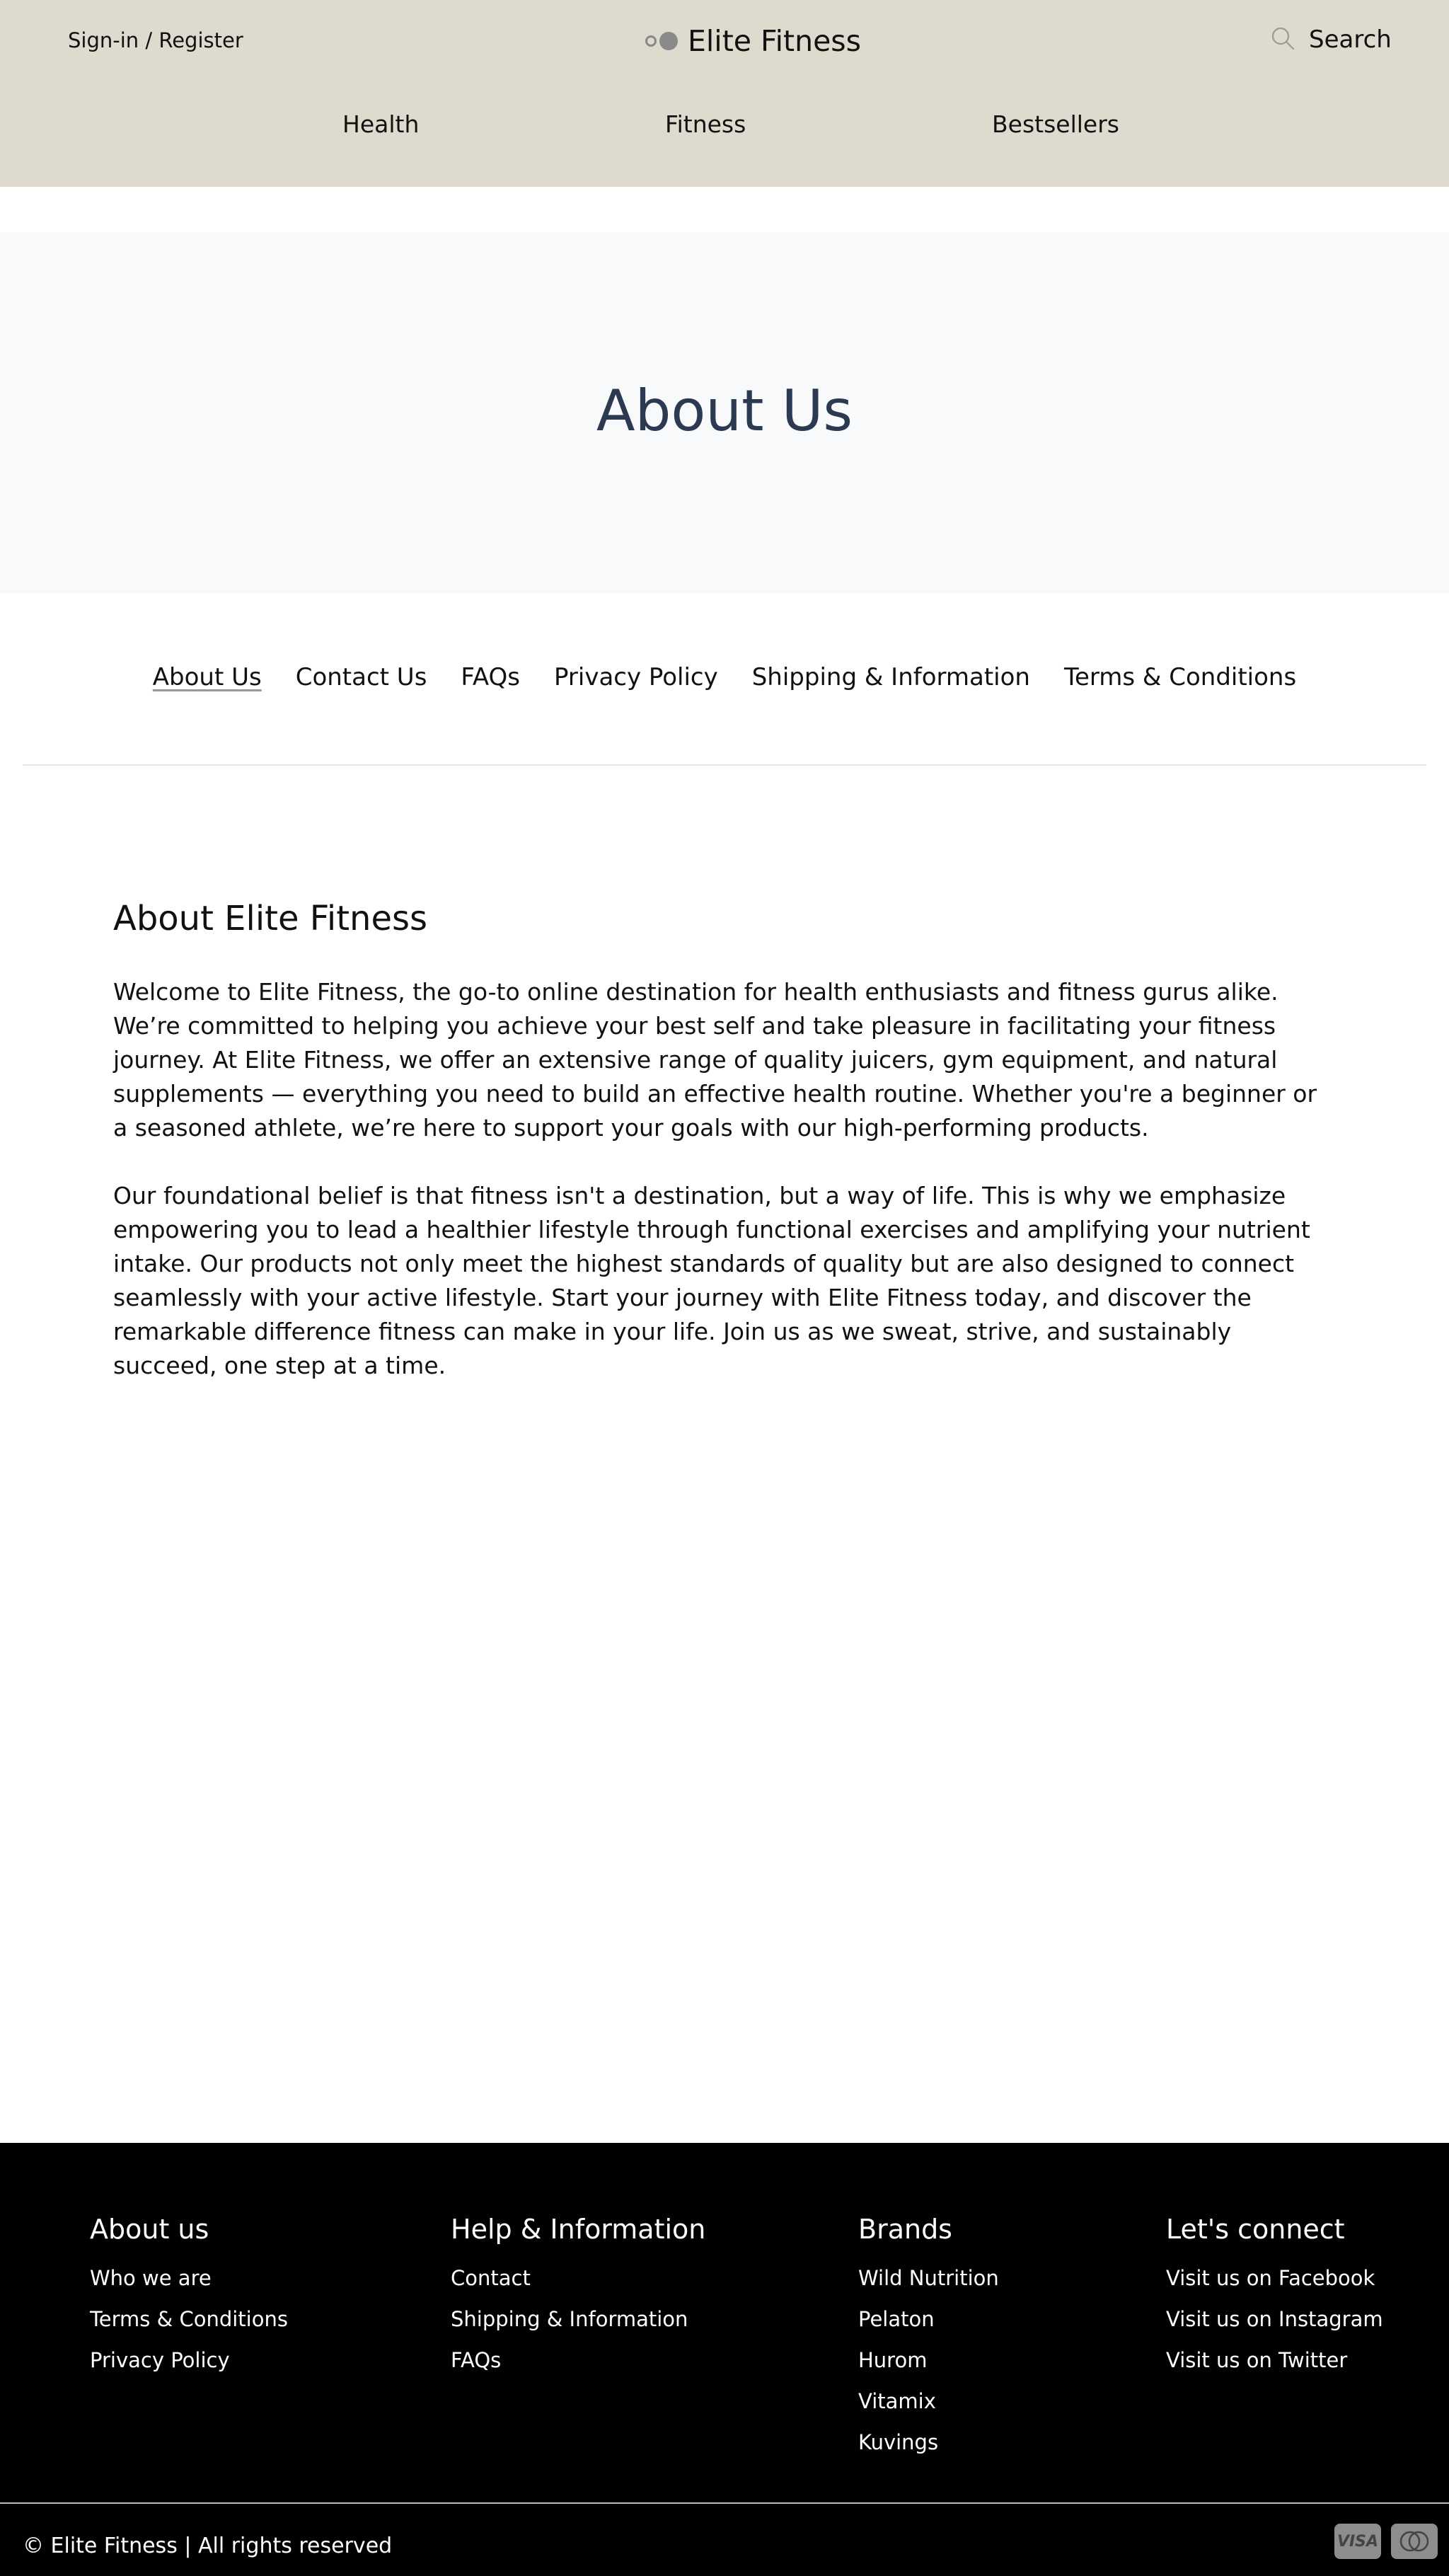 The height and width of the screenshot is (2576, 1449). What do you see at coordinates (380, 124) in the screenshot?
I see `nav-item-health: Health` at bounding box center [380, 124].